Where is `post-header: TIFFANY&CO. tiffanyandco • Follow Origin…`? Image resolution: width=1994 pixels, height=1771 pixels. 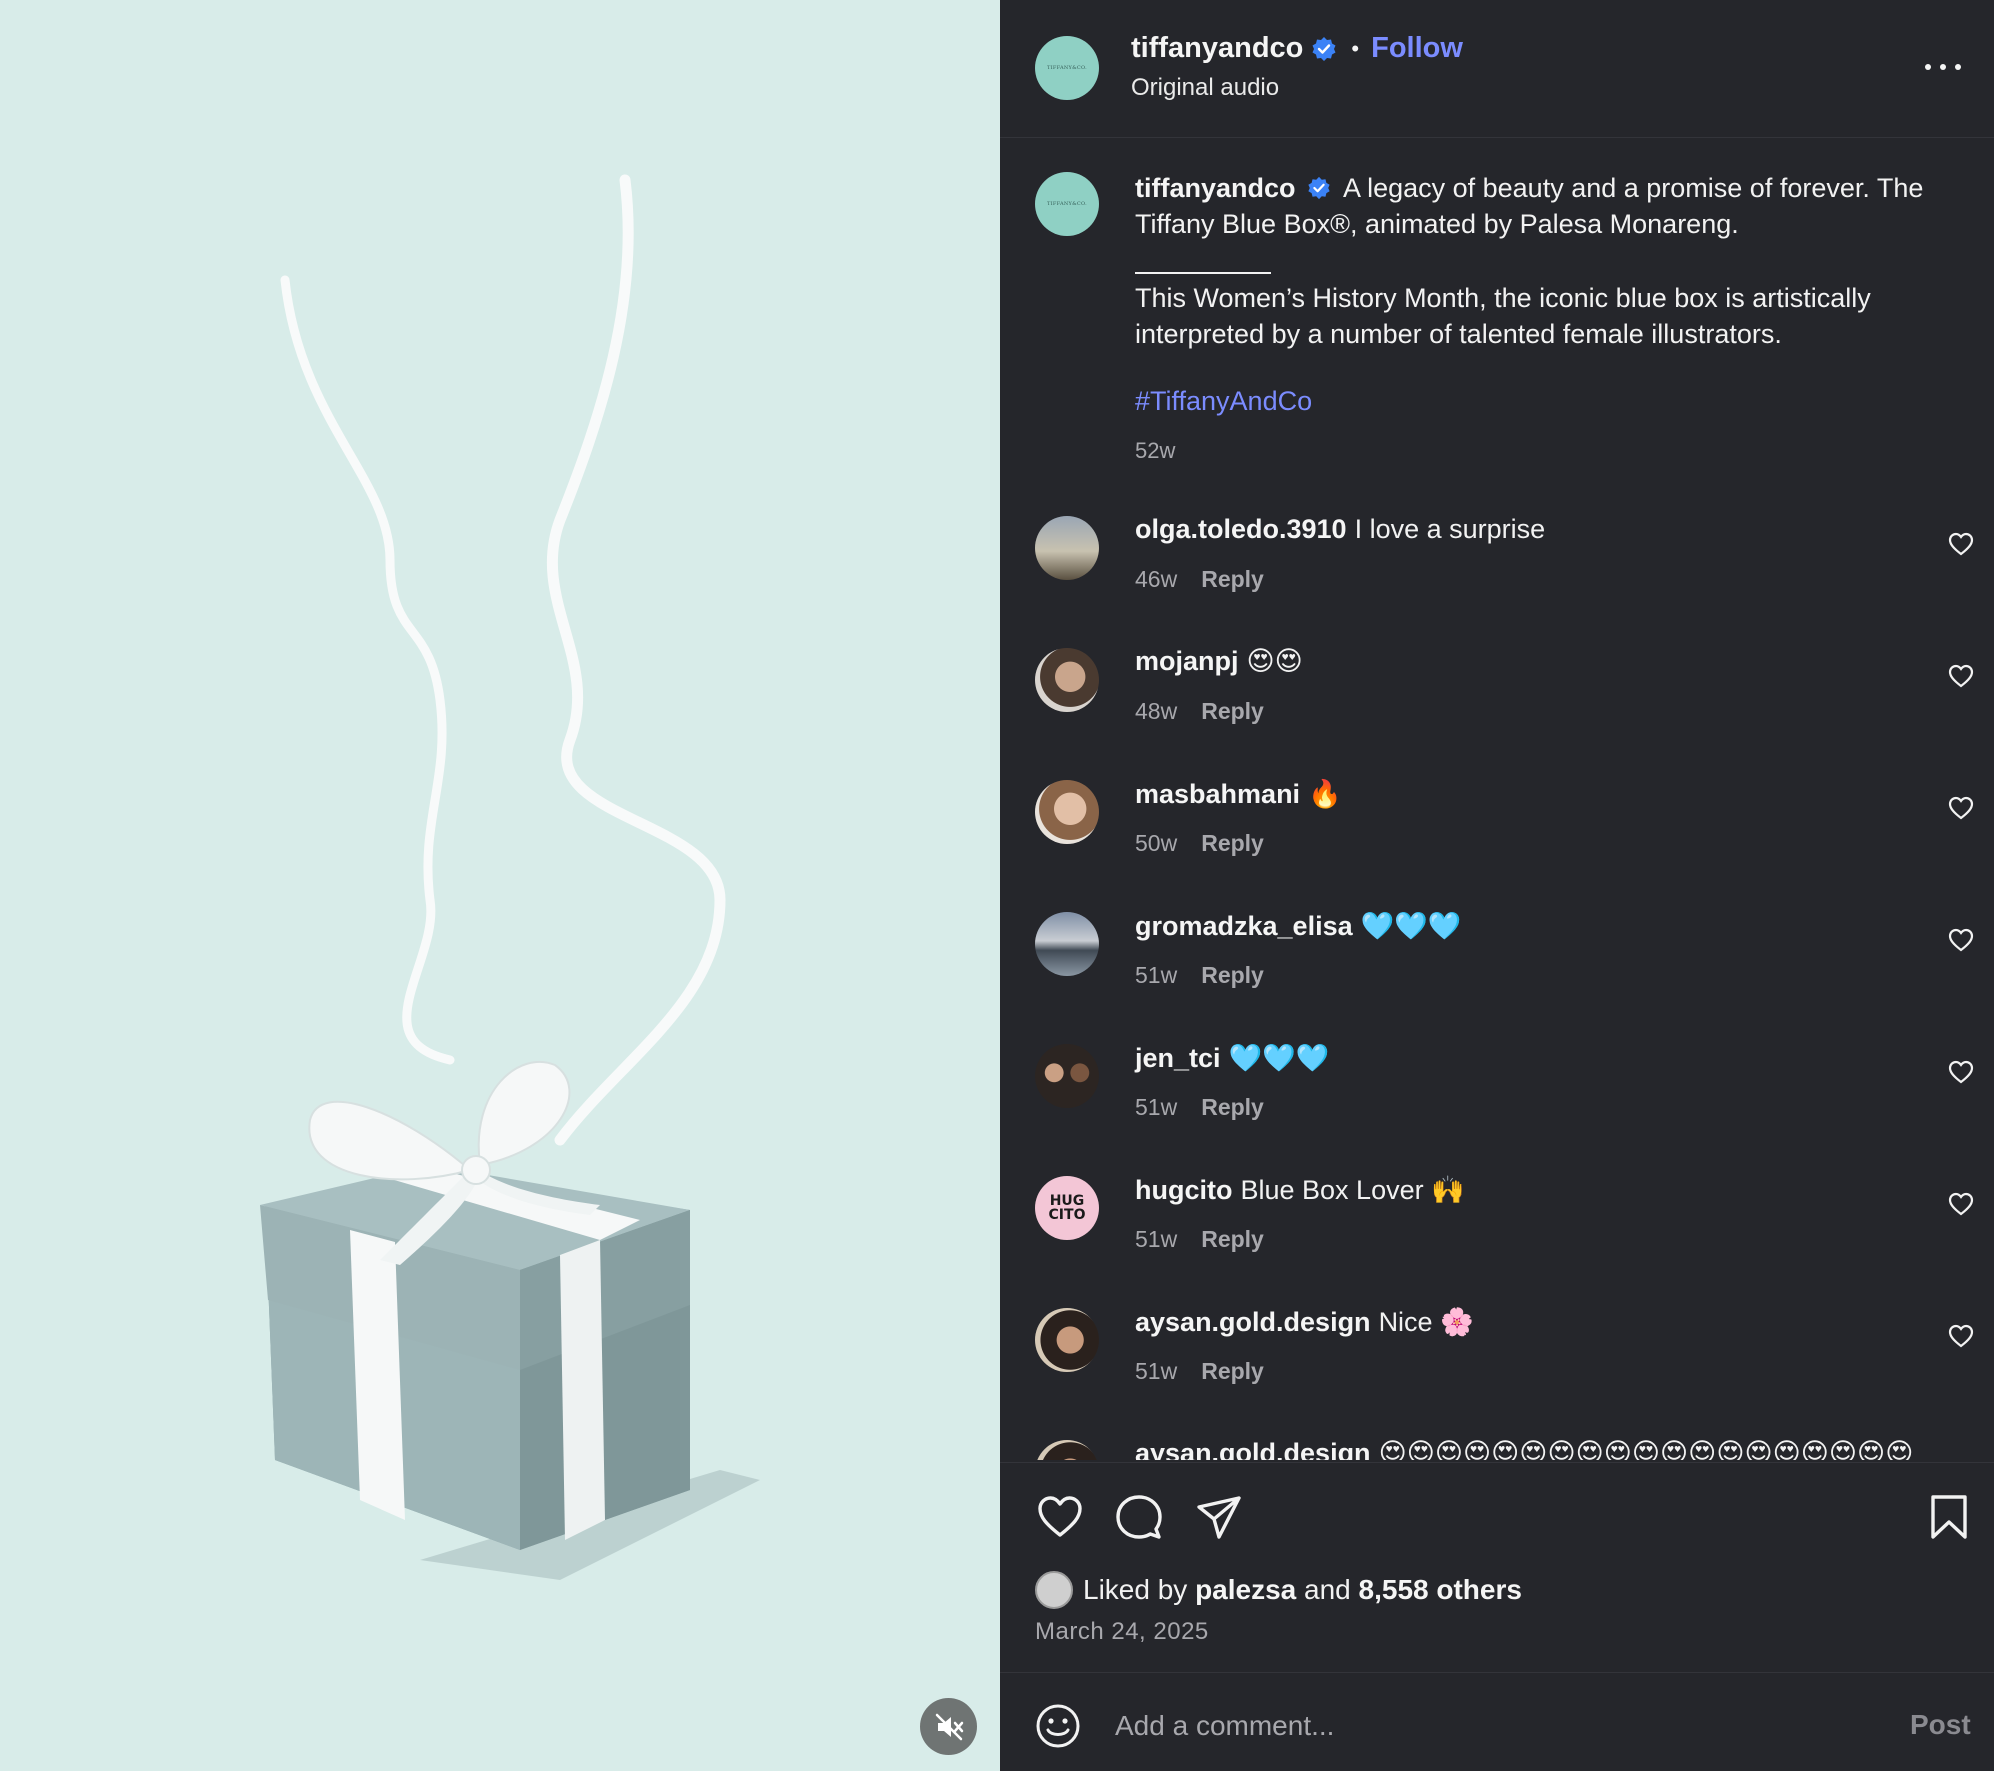 post-header: TIFFANY&CO. tiffanyandco • Follow Origin… is located at coordinates (1497, 69).